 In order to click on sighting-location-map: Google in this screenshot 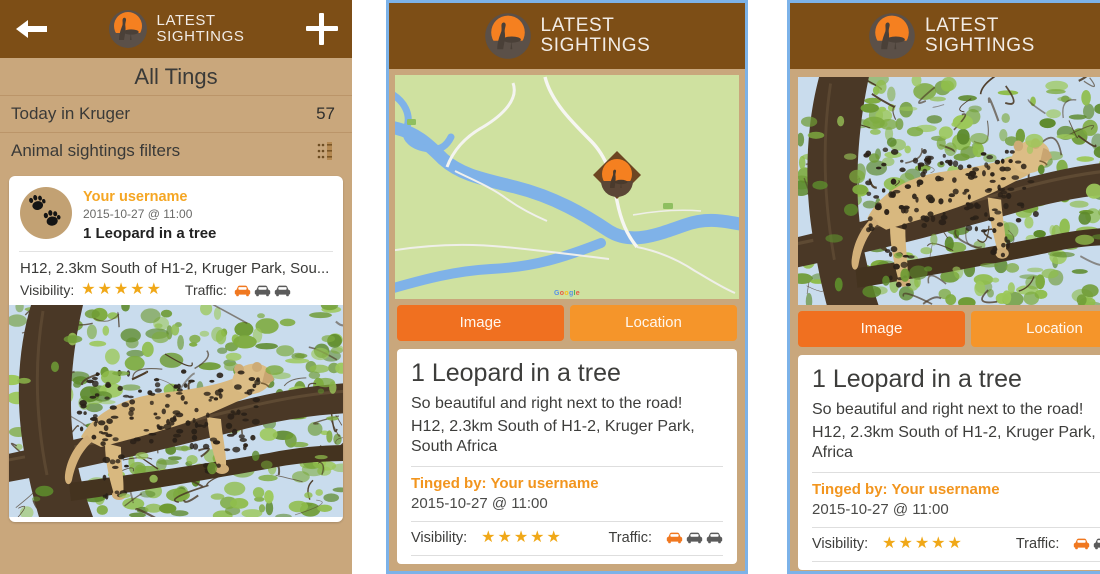, I will do `click(567, 187)`.